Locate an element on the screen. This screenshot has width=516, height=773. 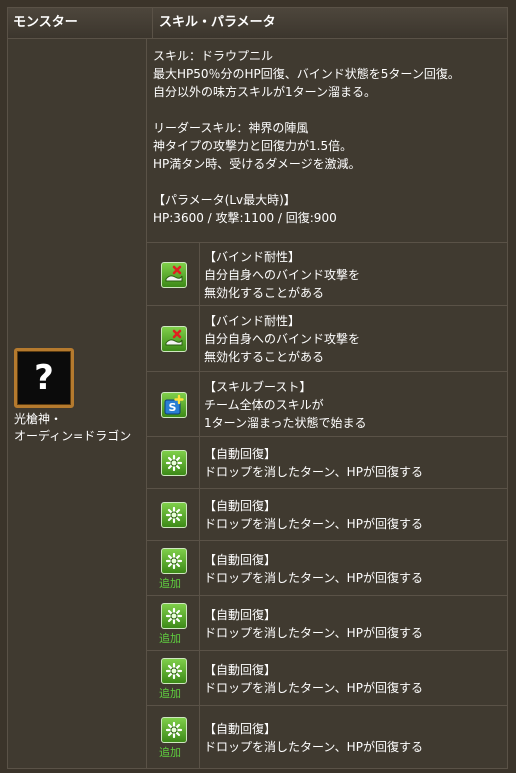
skill-description-2: 自分以外の味方スキルが1ターン溜まる。 is located at coordinates (265, 92).